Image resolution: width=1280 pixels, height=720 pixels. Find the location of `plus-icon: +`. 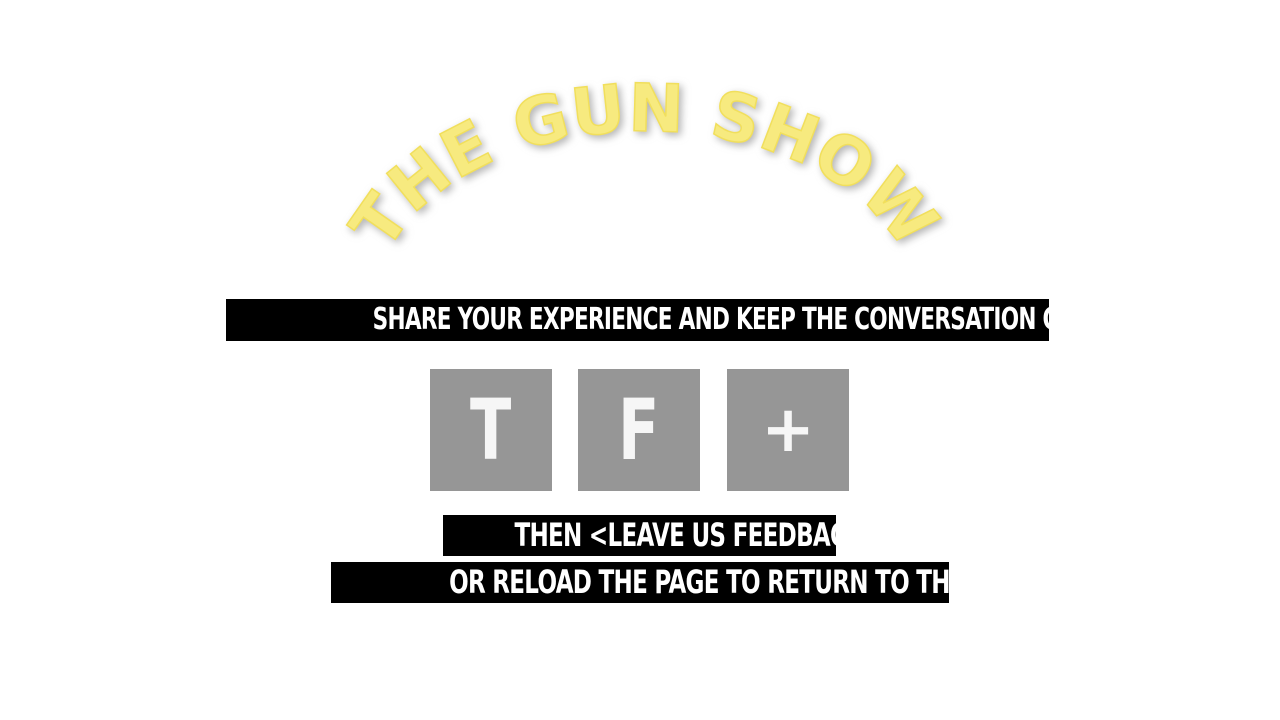

plus-icon: + is located at coordinates (788, 430).